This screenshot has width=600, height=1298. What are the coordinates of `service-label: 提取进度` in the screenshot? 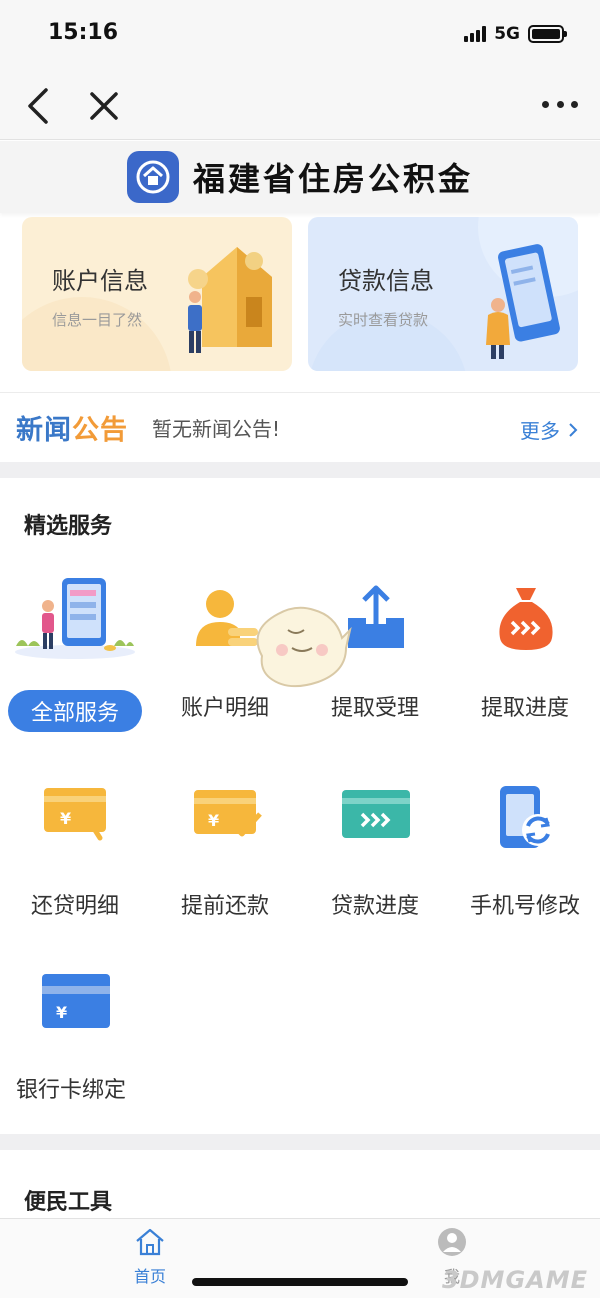 It's located at (524, 708).